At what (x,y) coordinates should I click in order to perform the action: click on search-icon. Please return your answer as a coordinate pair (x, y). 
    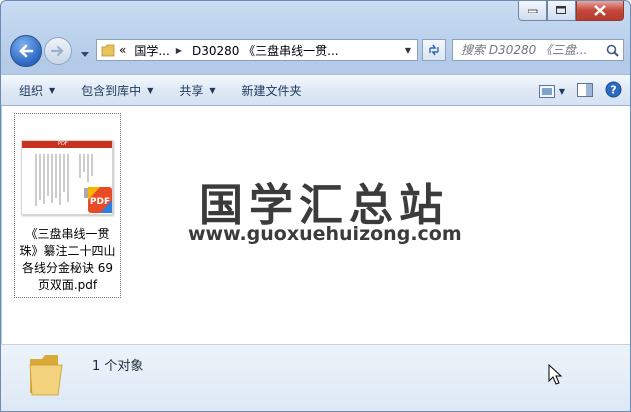
    Looking at the image, I should click on (612, 50).